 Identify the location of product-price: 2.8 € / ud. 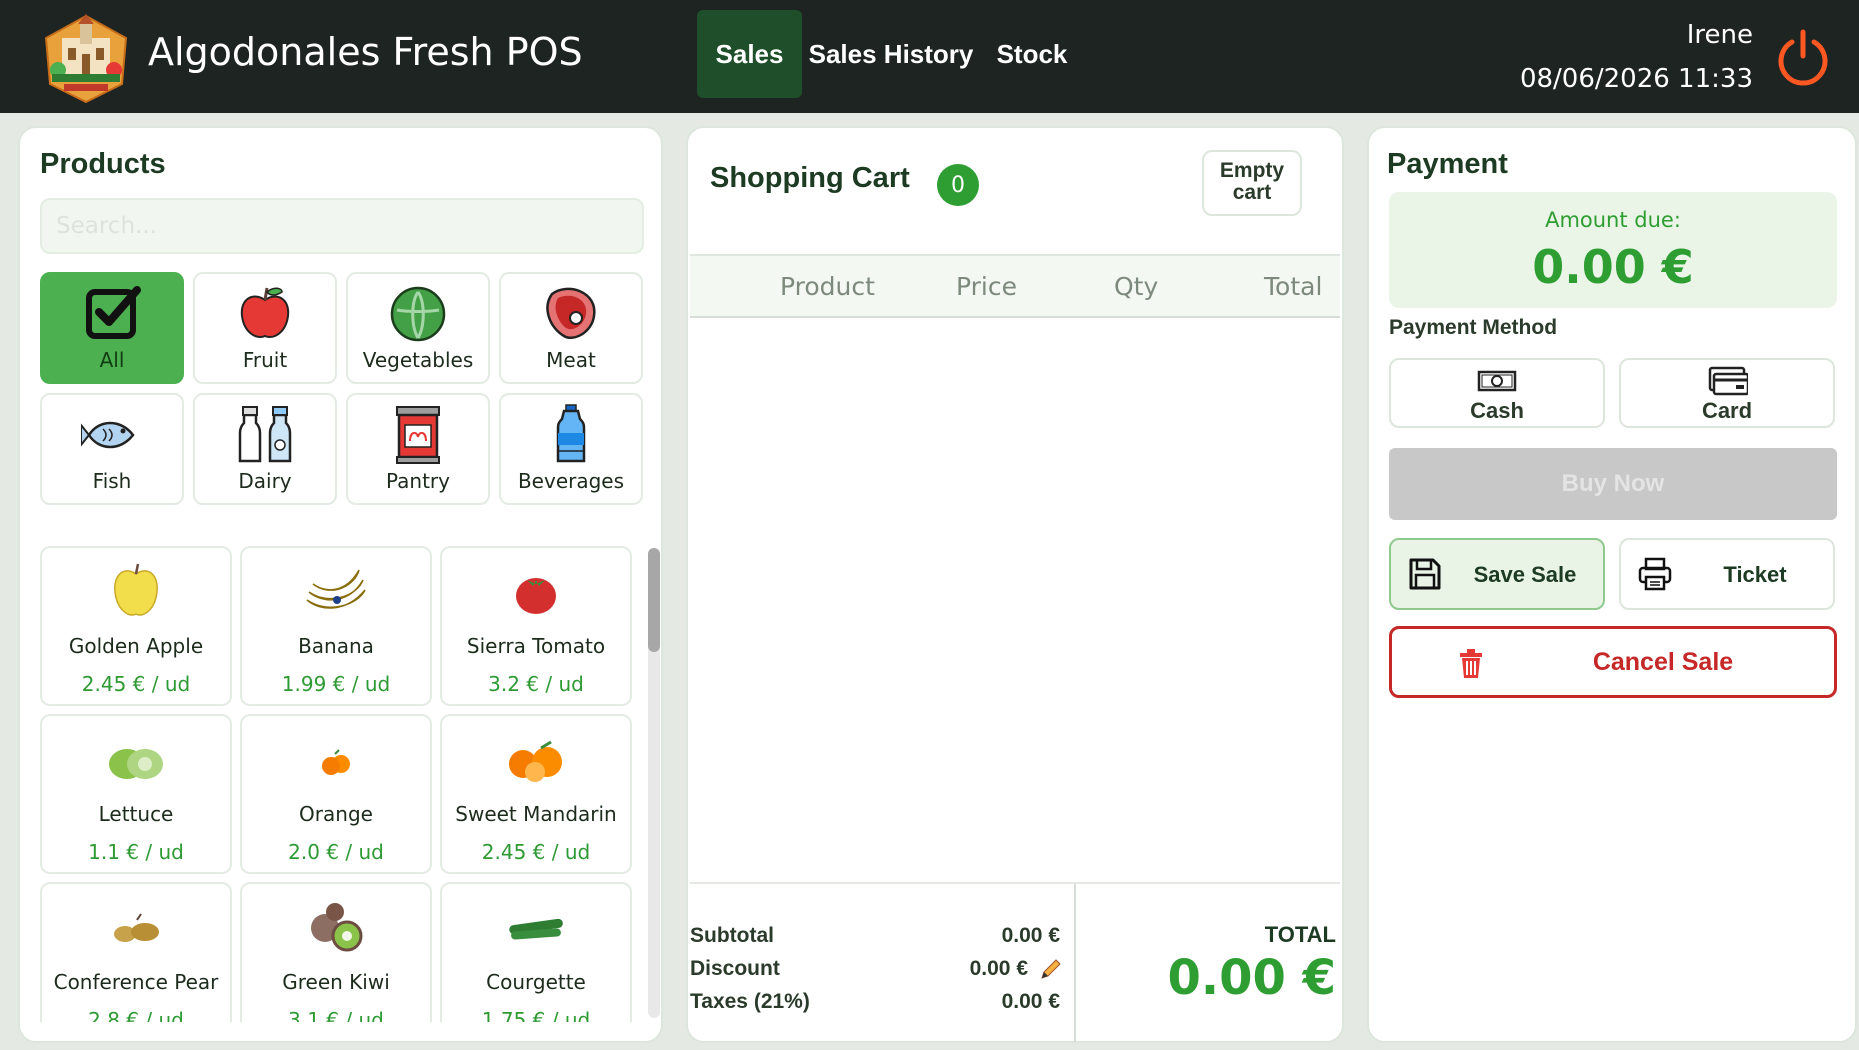
(136, 1015).